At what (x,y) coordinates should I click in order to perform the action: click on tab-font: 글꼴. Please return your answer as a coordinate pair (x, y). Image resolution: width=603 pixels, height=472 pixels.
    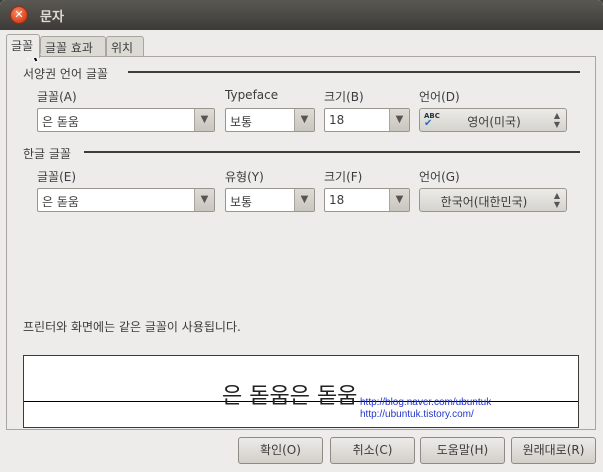
    Looking at the image, I should click on (23, 46).